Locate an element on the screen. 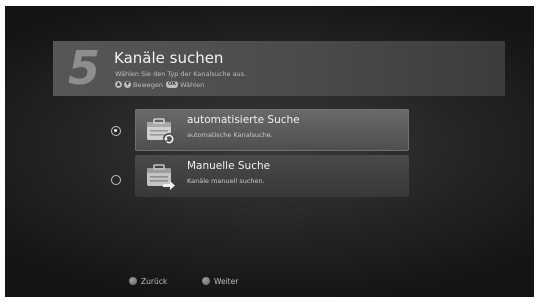 This screenshot has height=302, width=538. option-description: Kanäle manuell suchen. is located at coordinates (226, 181).